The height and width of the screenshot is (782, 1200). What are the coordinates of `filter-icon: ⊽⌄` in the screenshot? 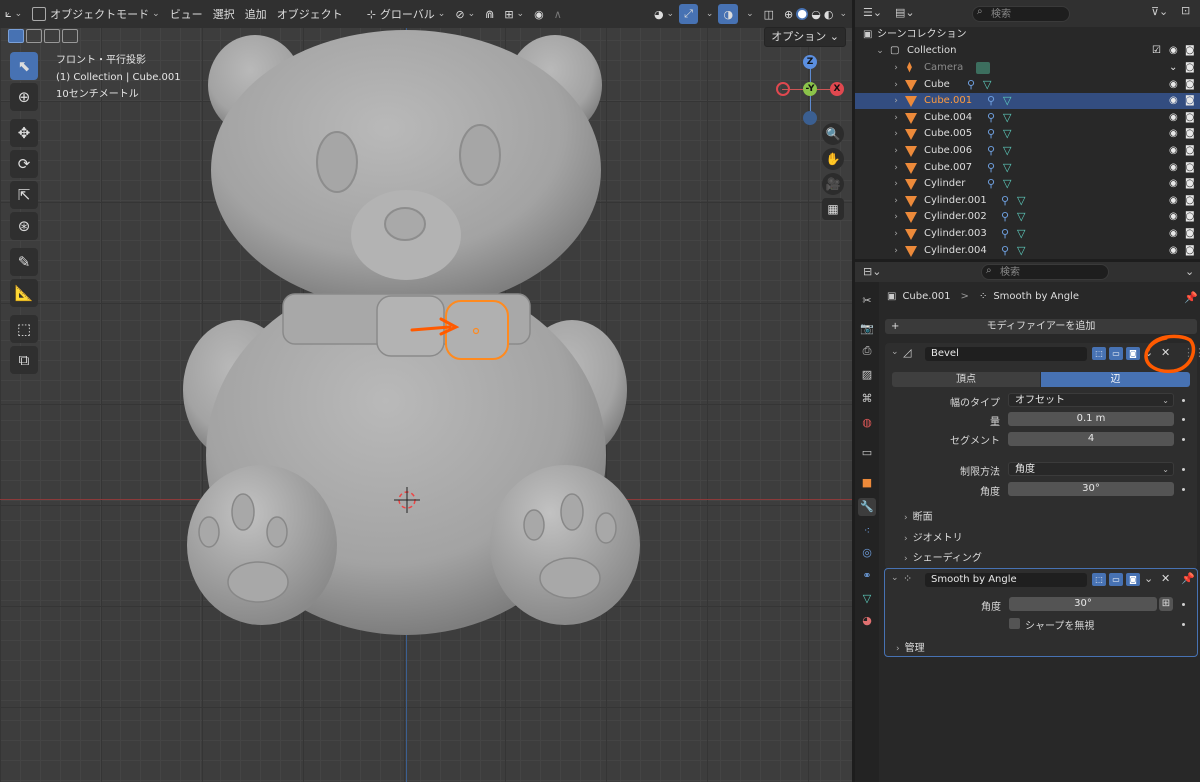 It's located at (1159, 11).